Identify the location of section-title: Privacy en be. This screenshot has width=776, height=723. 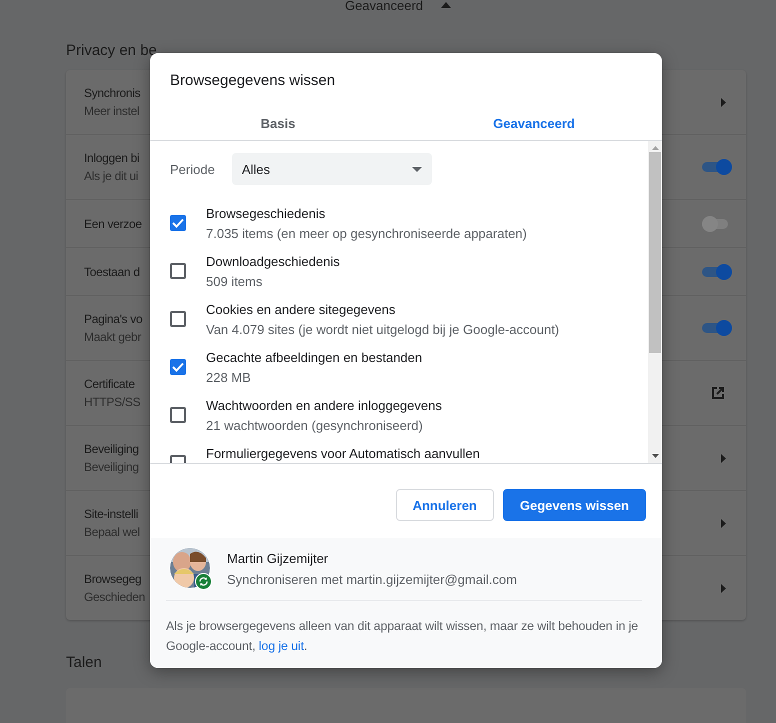
(112, 51).